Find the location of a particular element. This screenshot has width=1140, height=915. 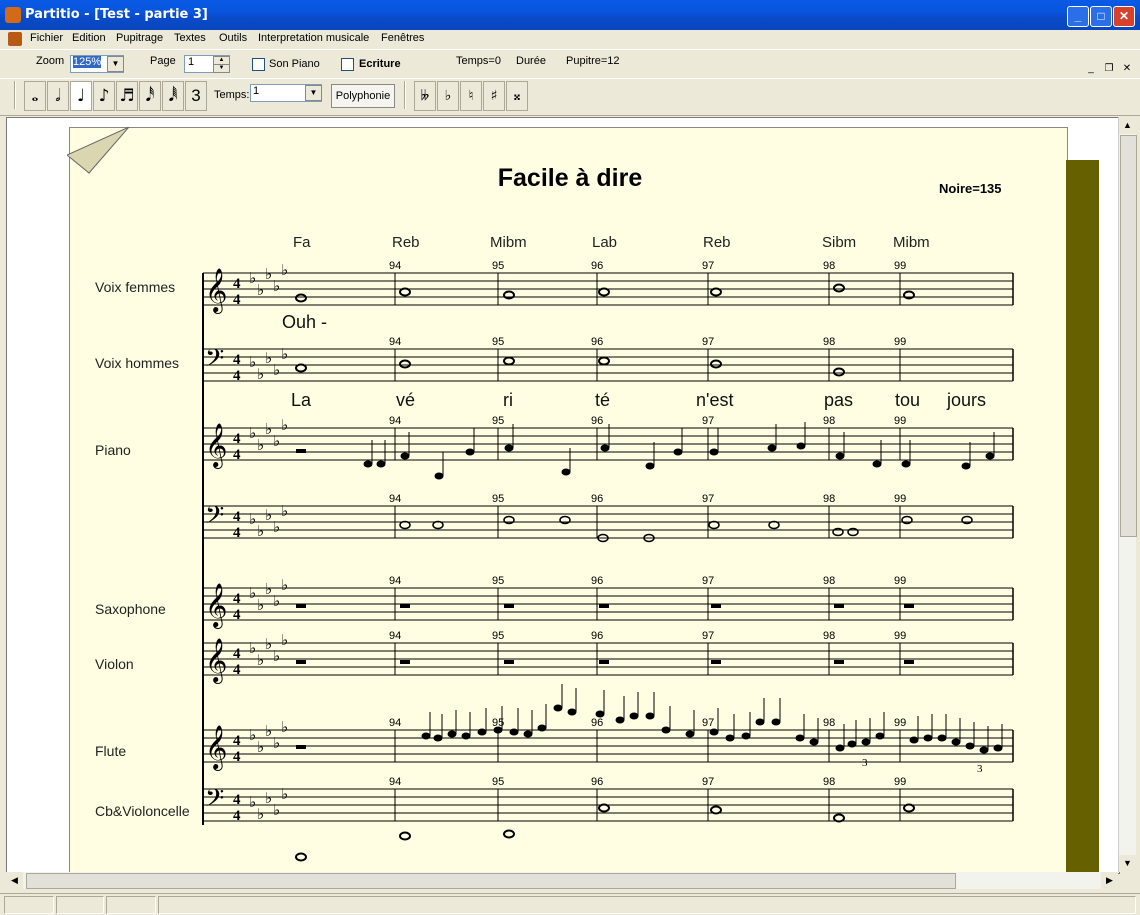

horizontal-scrollbar: ◀ ▶ is located at coordinates (562, 880).